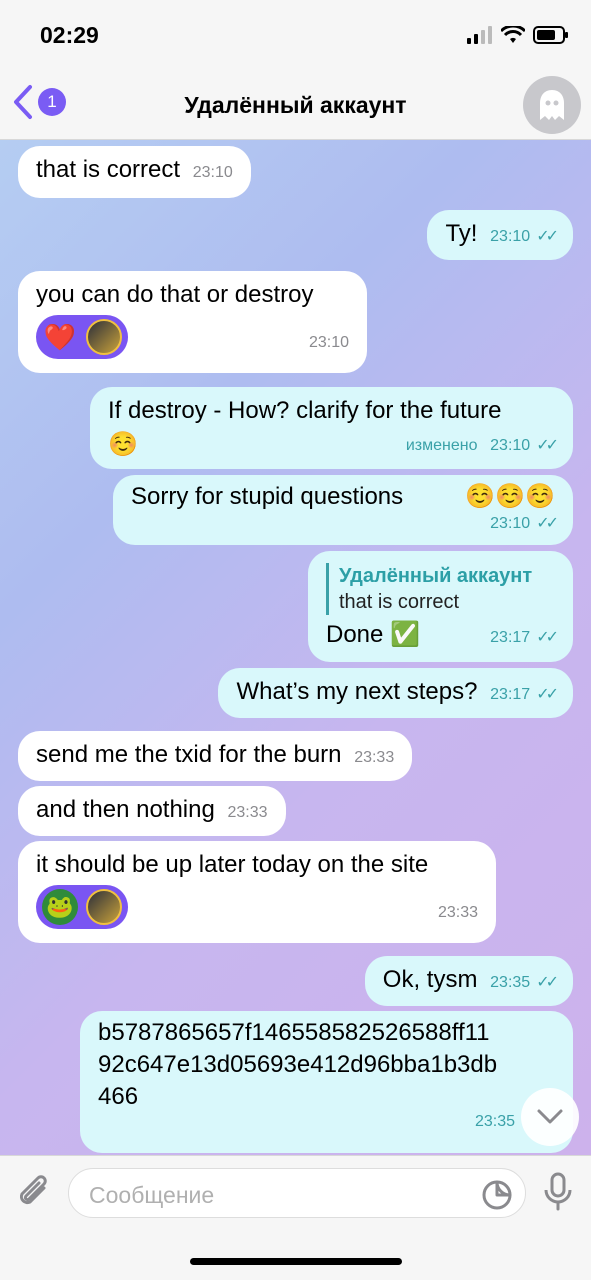 Image resolution: width=591 pixels, height=1280 pixels. Describe the element at coordinates (298, 1064) in the screenshot. I see `txid-line-2: 92c647e13d05693e412d96bba1b3db` at that location.